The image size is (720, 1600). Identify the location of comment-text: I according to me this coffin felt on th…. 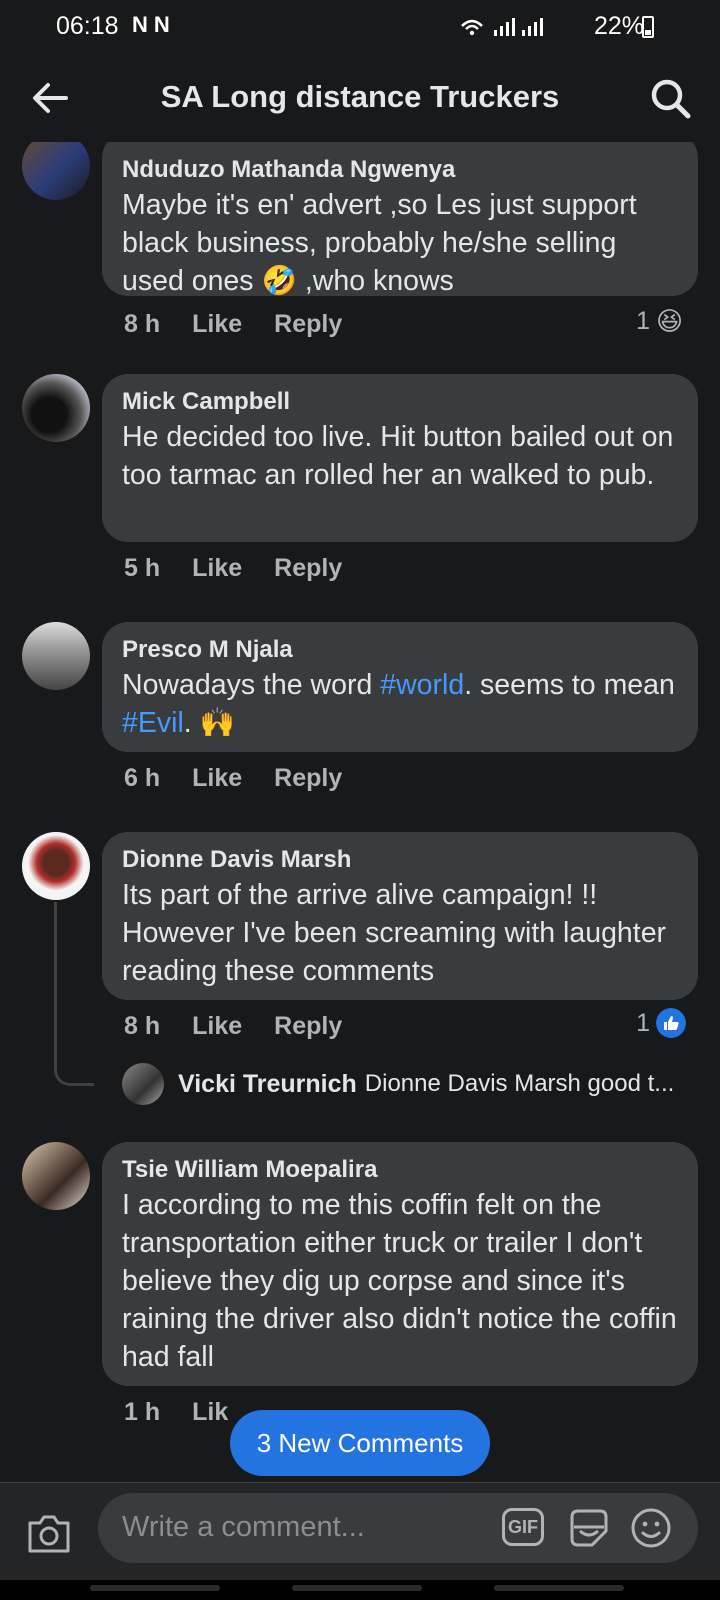
(399, 1281).